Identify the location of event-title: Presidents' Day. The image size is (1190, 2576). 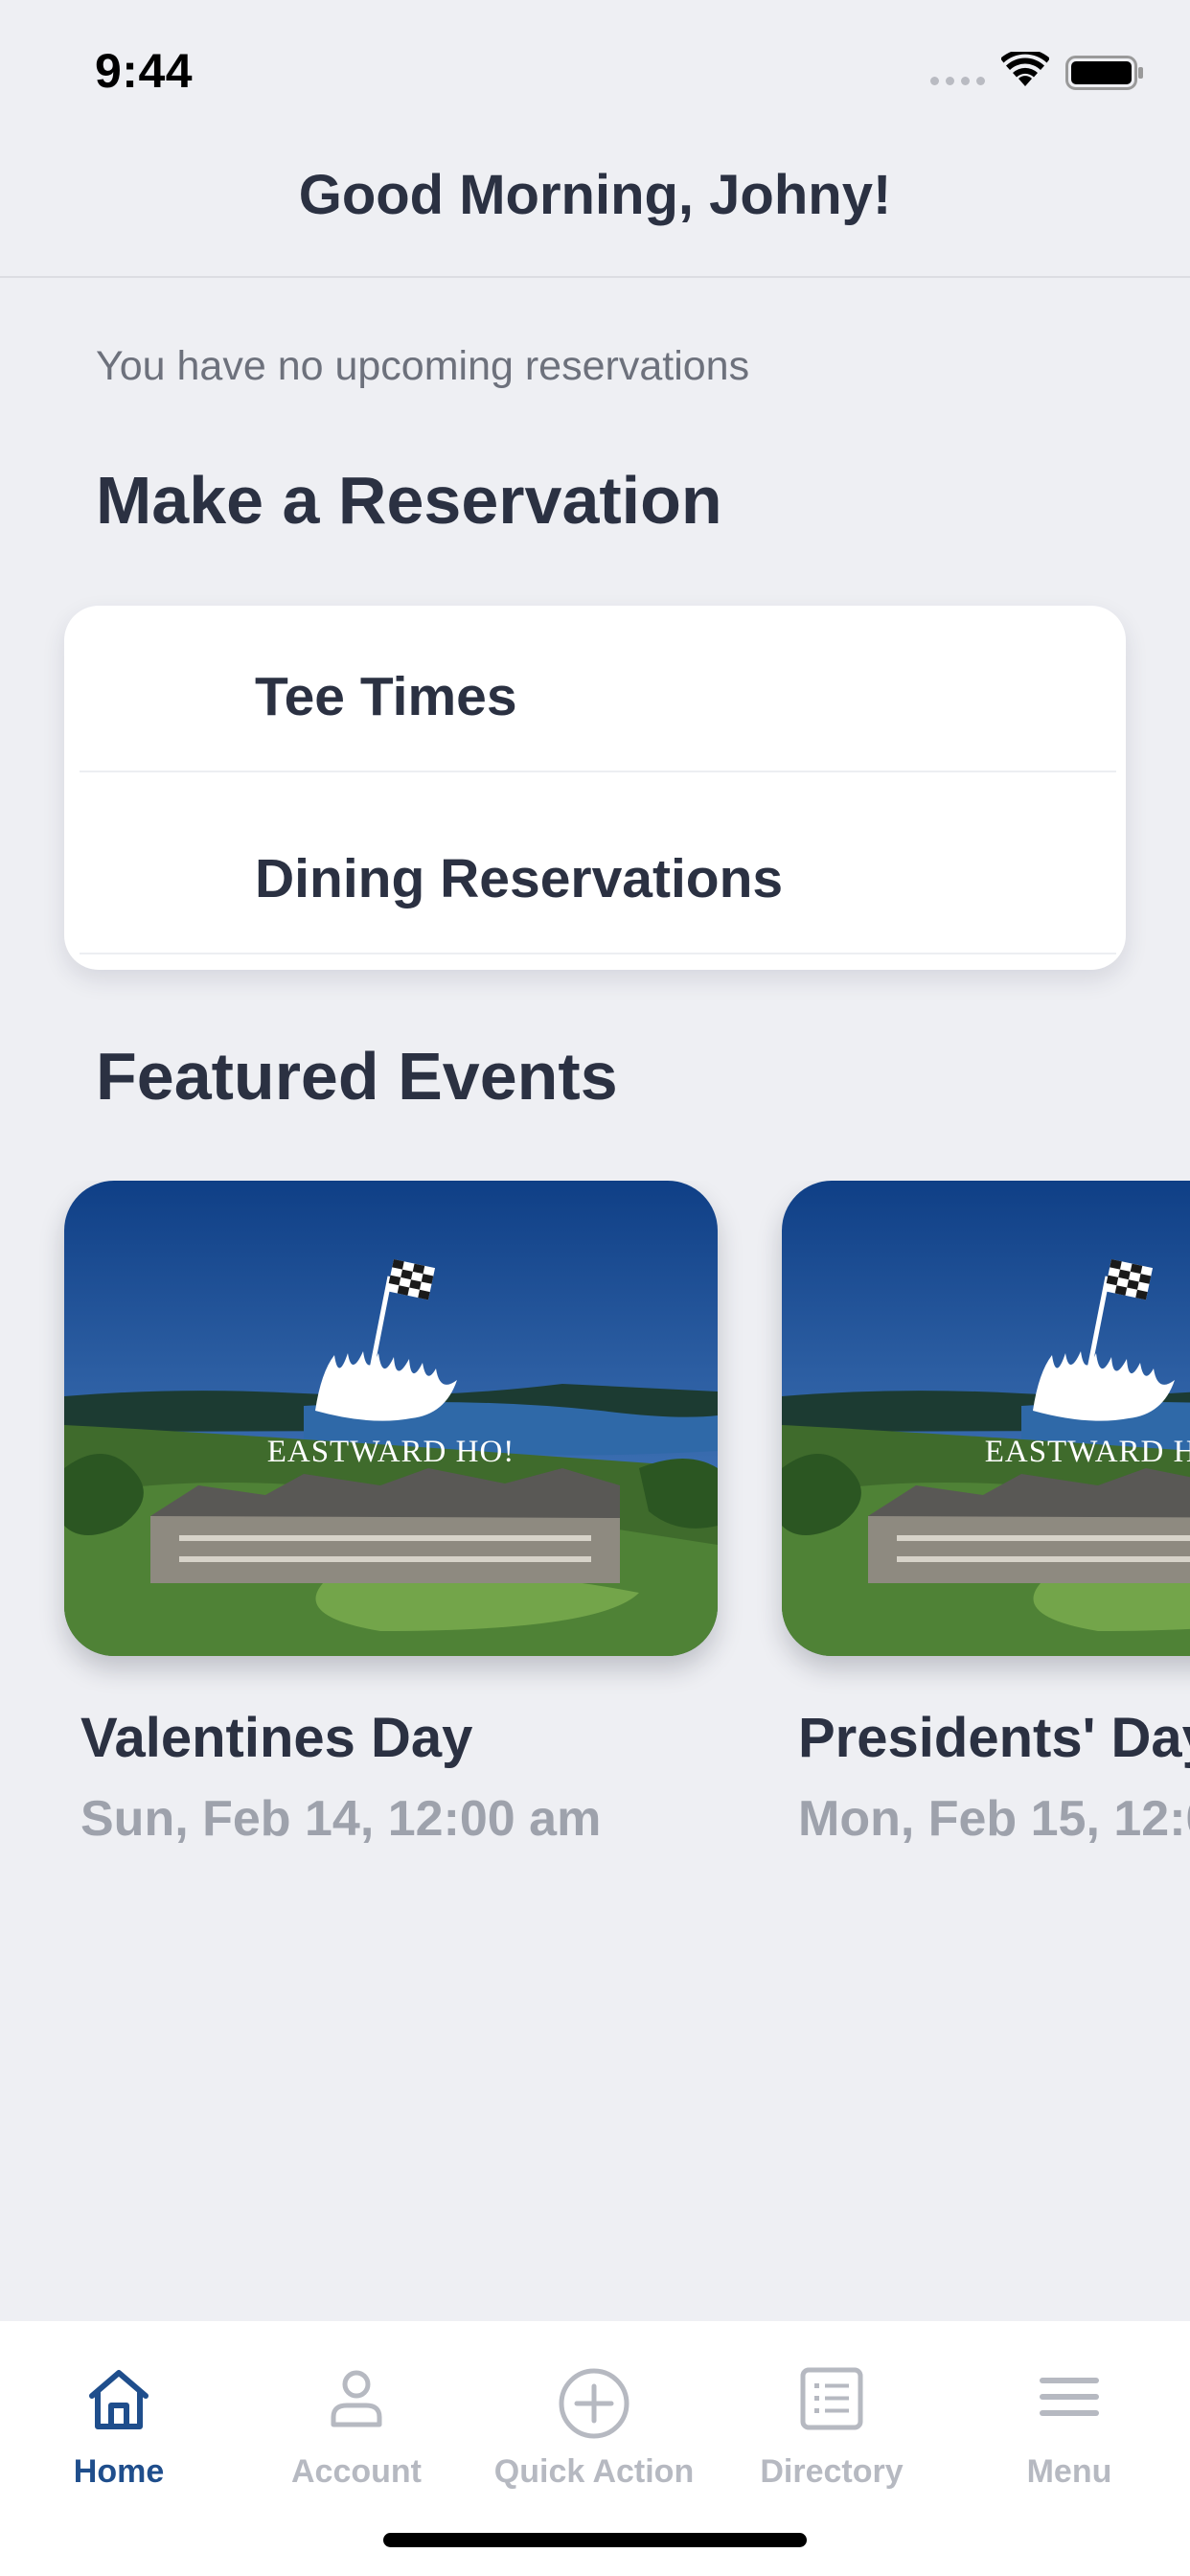
(994, 1738).